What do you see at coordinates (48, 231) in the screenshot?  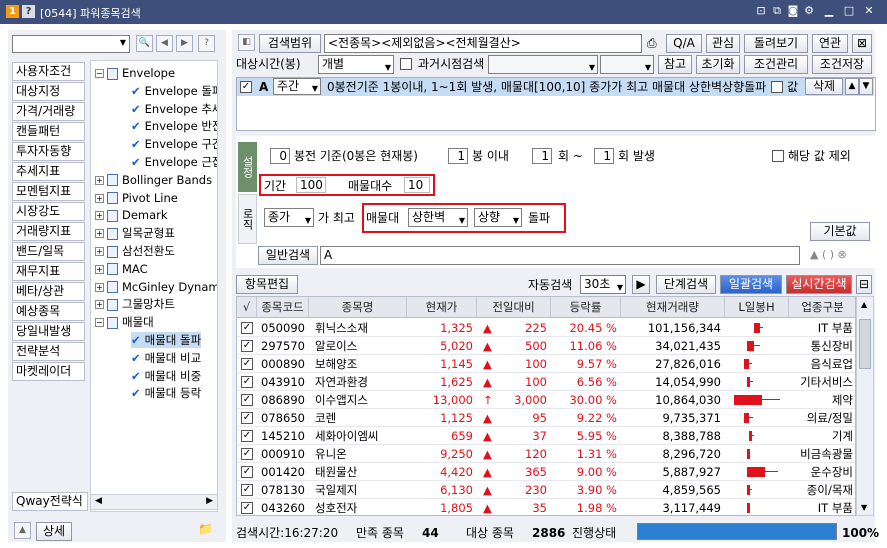 I see `category-item: 거래량지표` at bounding box center [48, 231].